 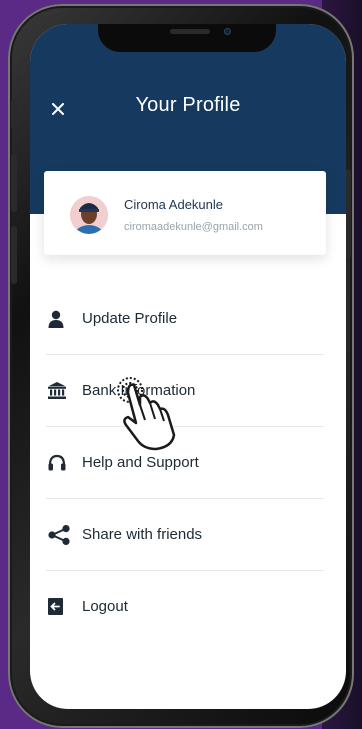 I want to click on menu-label: Help and Support, so click(x=140, y=462).